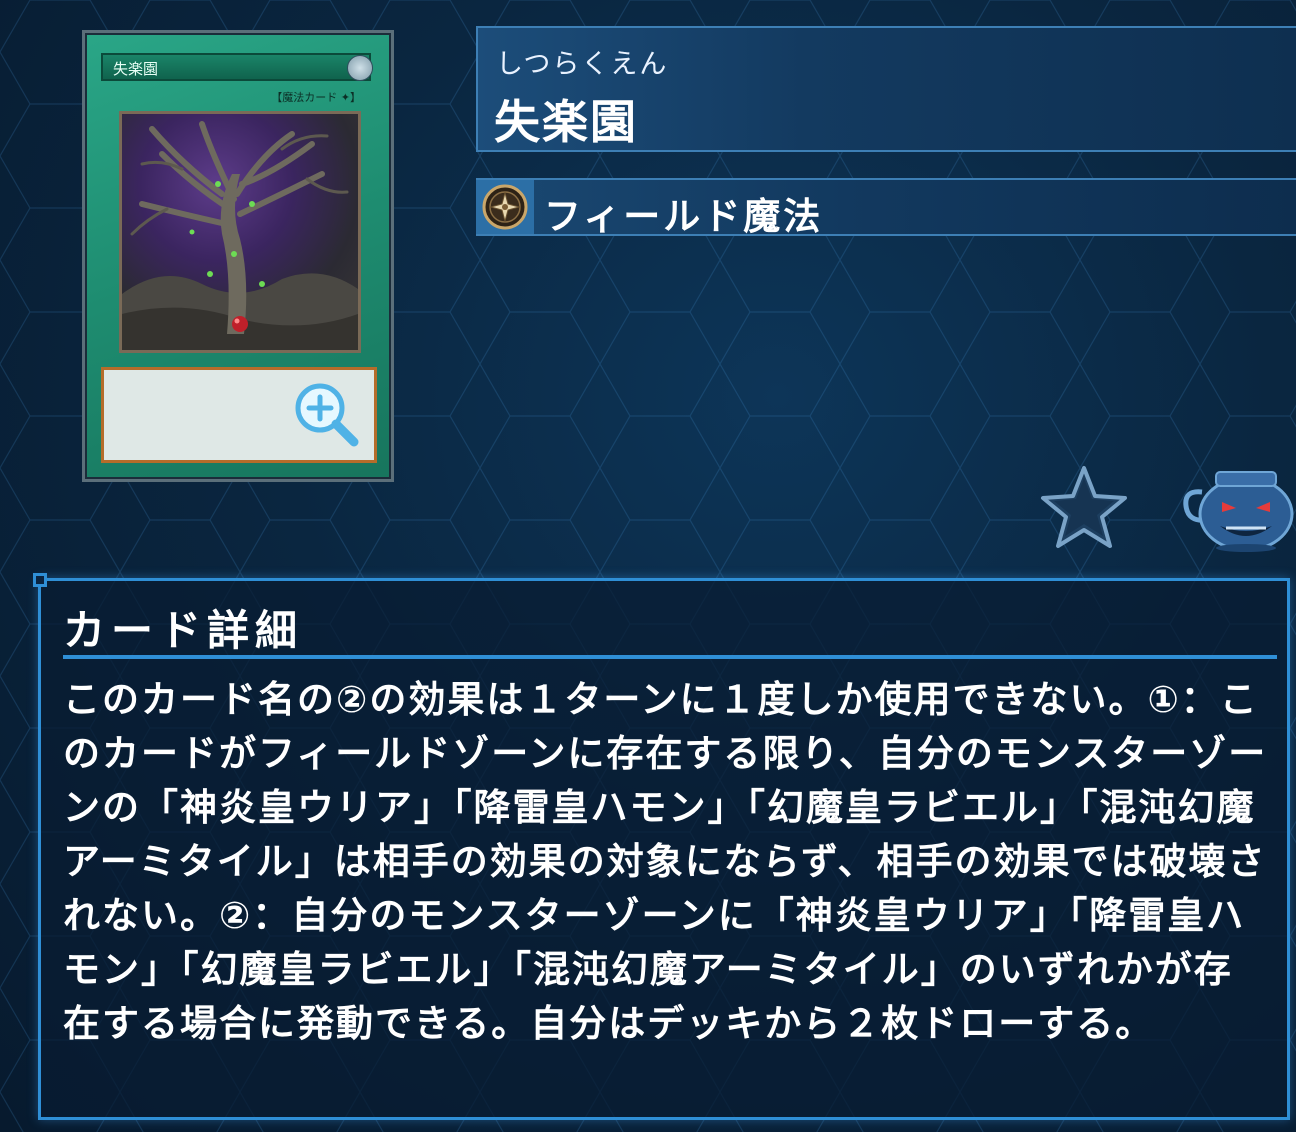 Image resolution: width=1296 pixels, height=1132 pixels. Describe the element at coordinates (183, 630) in the screenshot. I see `details-heading: カード詳細` at that location.